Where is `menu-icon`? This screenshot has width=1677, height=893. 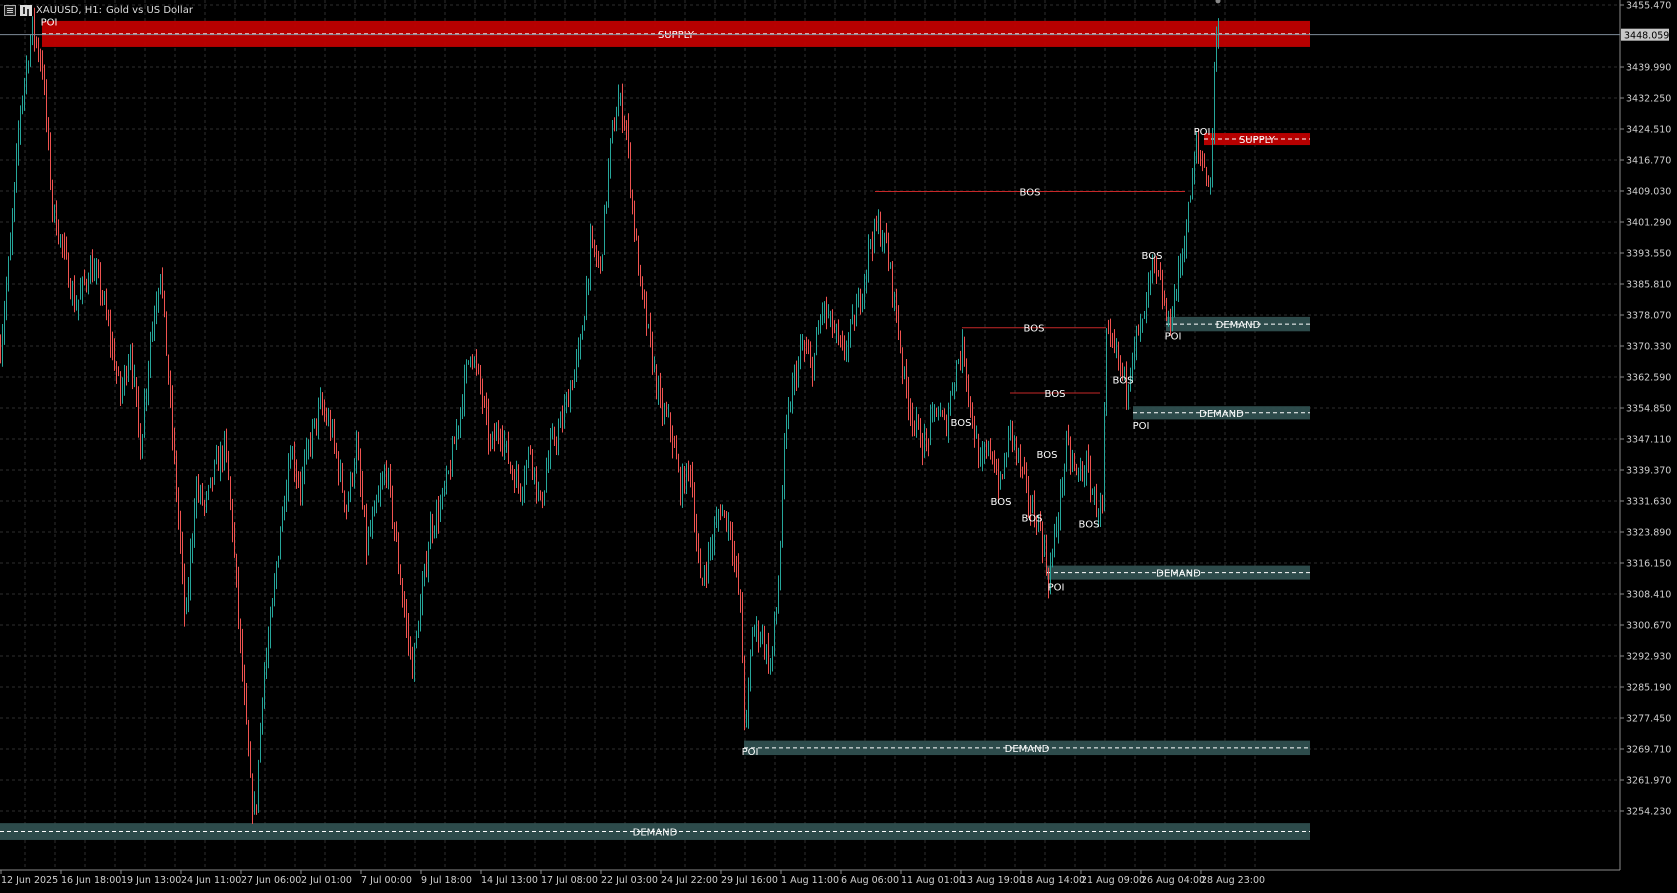 menu-icon is located at coordinates (10, 10).